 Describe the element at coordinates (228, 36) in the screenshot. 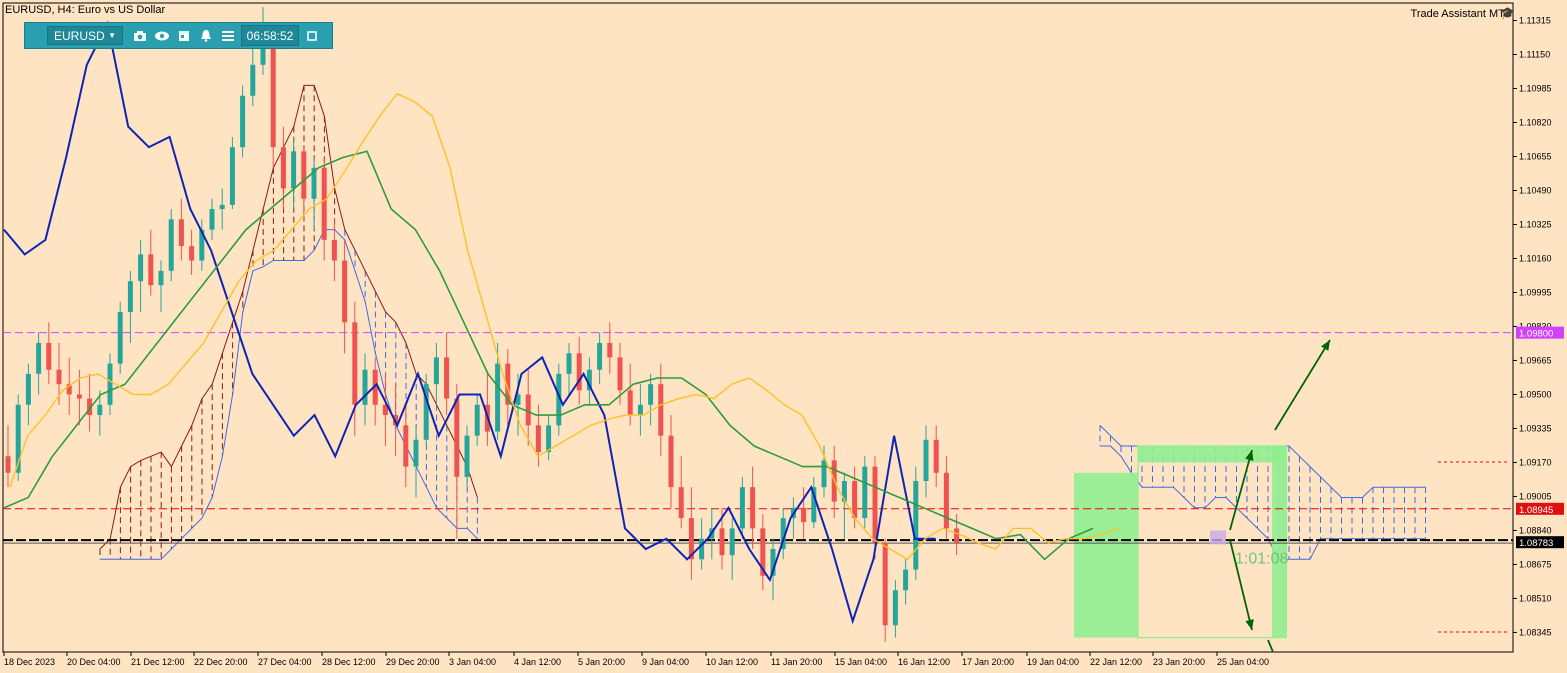

I see `menu-icon` at that location.